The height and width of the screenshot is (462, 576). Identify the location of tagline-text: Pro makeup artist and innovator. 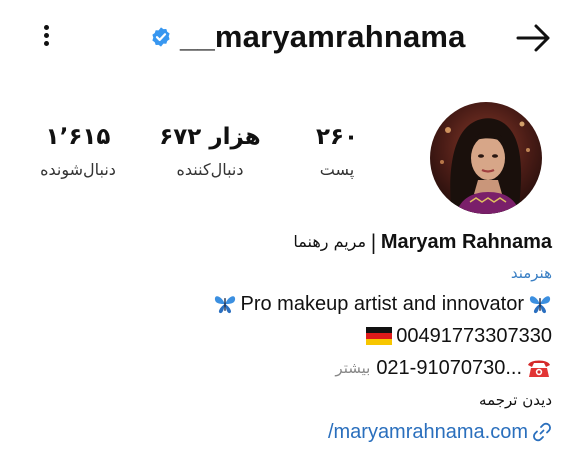
(382, 304).